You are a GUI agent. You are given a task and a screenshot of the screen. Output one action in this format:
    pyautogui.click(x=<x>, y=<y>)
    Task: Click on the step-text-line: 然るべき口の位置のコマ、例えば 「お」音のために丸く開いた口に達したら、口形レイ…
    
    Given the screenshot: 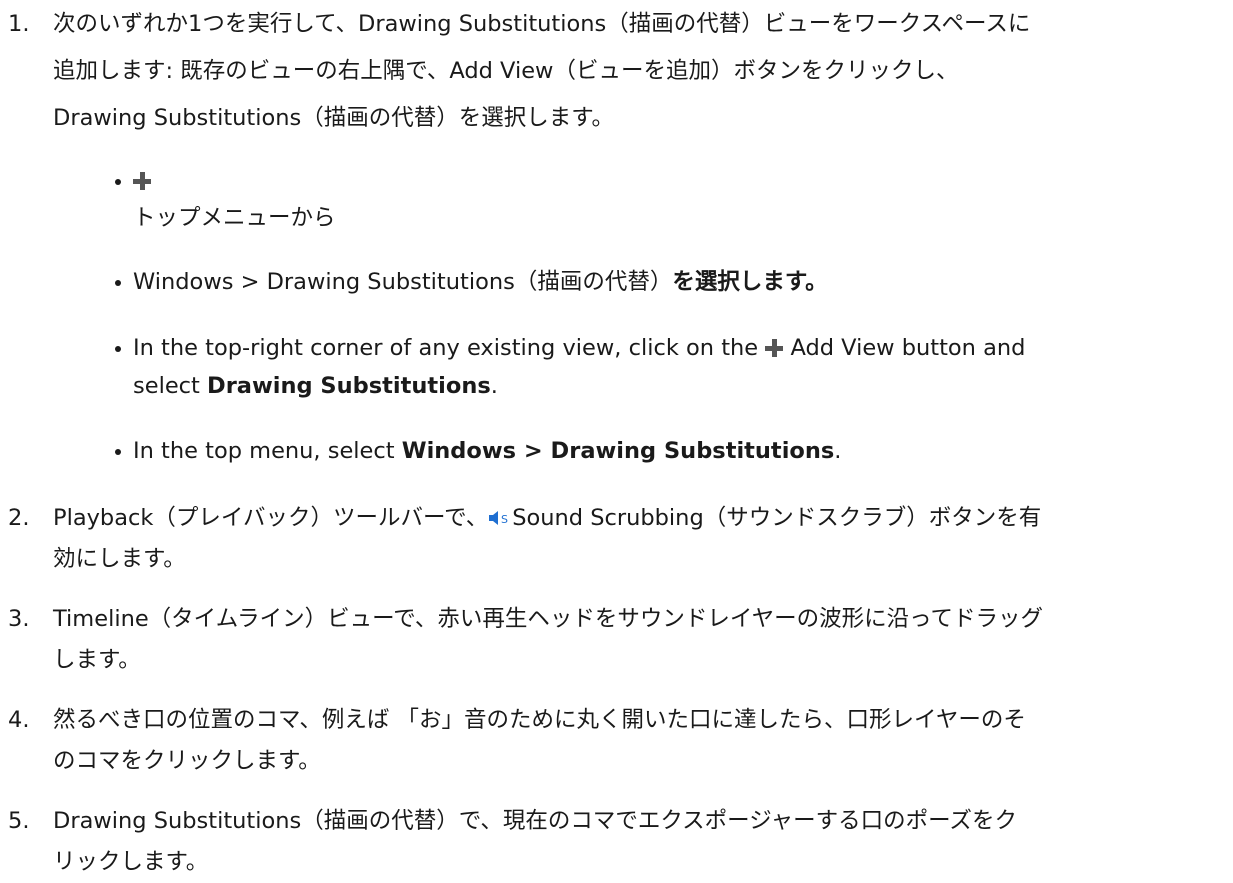 What is the action you would take?
    pyautogui.click(x=539, y=720)
    